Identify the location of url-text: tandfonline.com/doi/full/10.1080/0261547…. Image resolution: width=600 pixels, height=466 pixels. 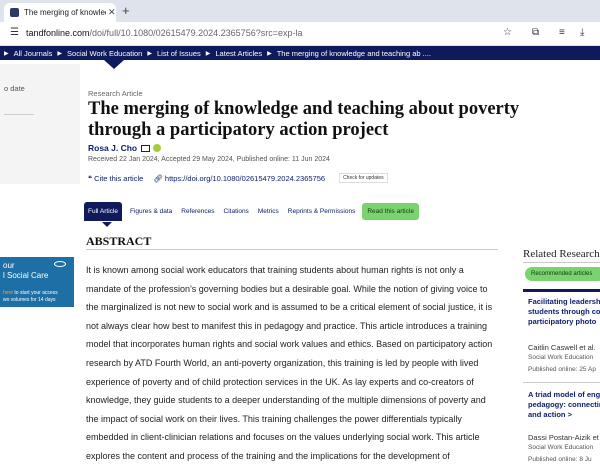
(164, 33).